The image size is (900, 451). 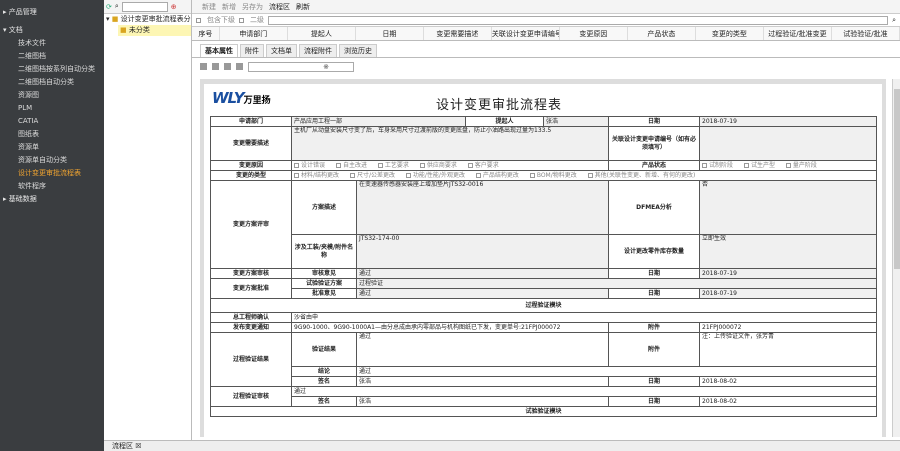 What do you see at coordinates (52, 134) in the screenshot?
I see `sidebar-item-drawing-table: 图纸表` at bounding box center [52, 134].